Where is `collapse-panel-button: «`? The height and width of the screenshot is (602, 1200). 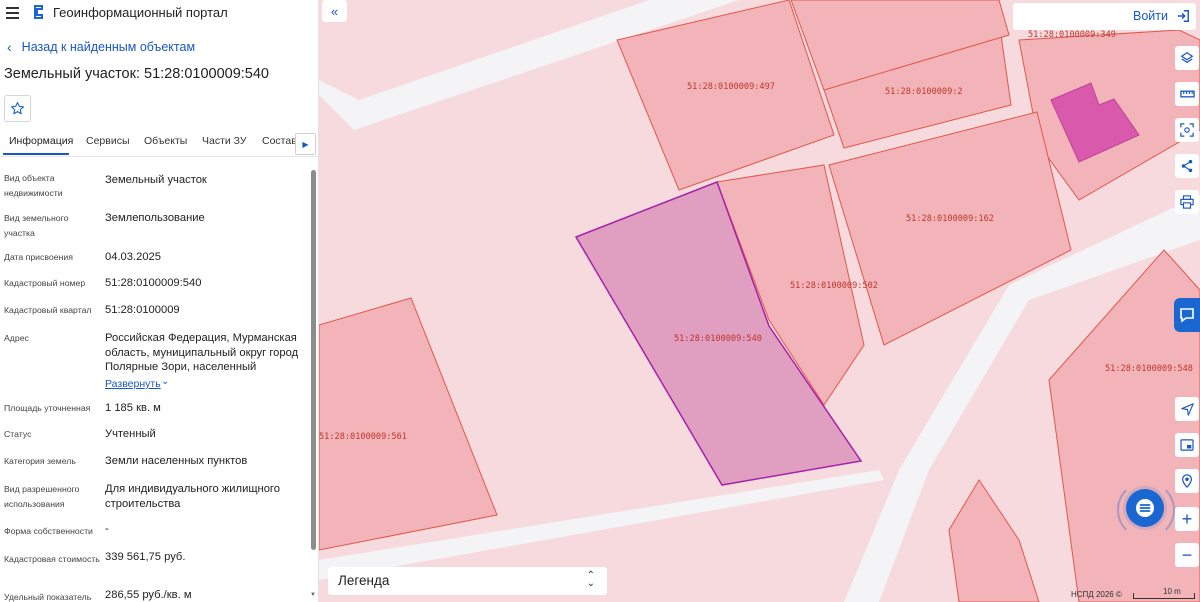
collapse-panel-button: « is located at coordinates (334, 11).